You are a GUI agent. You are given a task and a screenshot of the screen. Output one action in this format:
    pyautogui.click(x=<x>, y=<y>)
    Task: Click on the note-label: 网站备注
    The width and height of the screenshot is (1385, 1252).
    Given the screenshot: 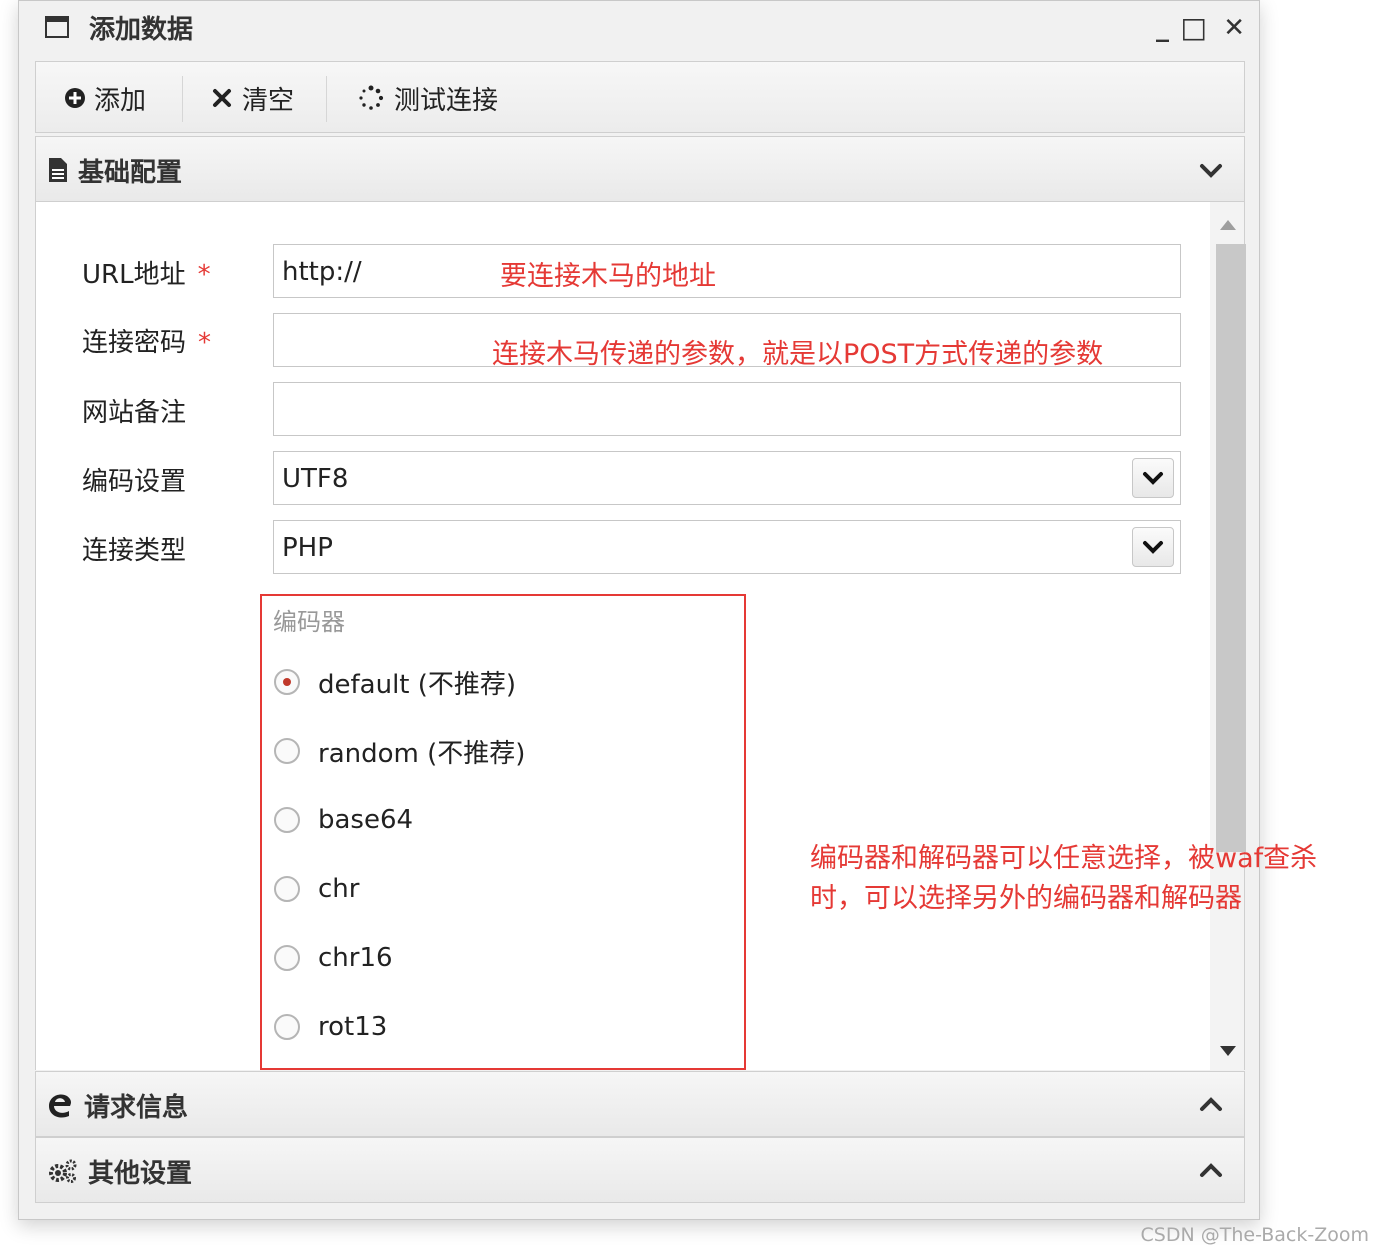 What is the action you would take?
    pyautogui.click(x=134, y=413)
    